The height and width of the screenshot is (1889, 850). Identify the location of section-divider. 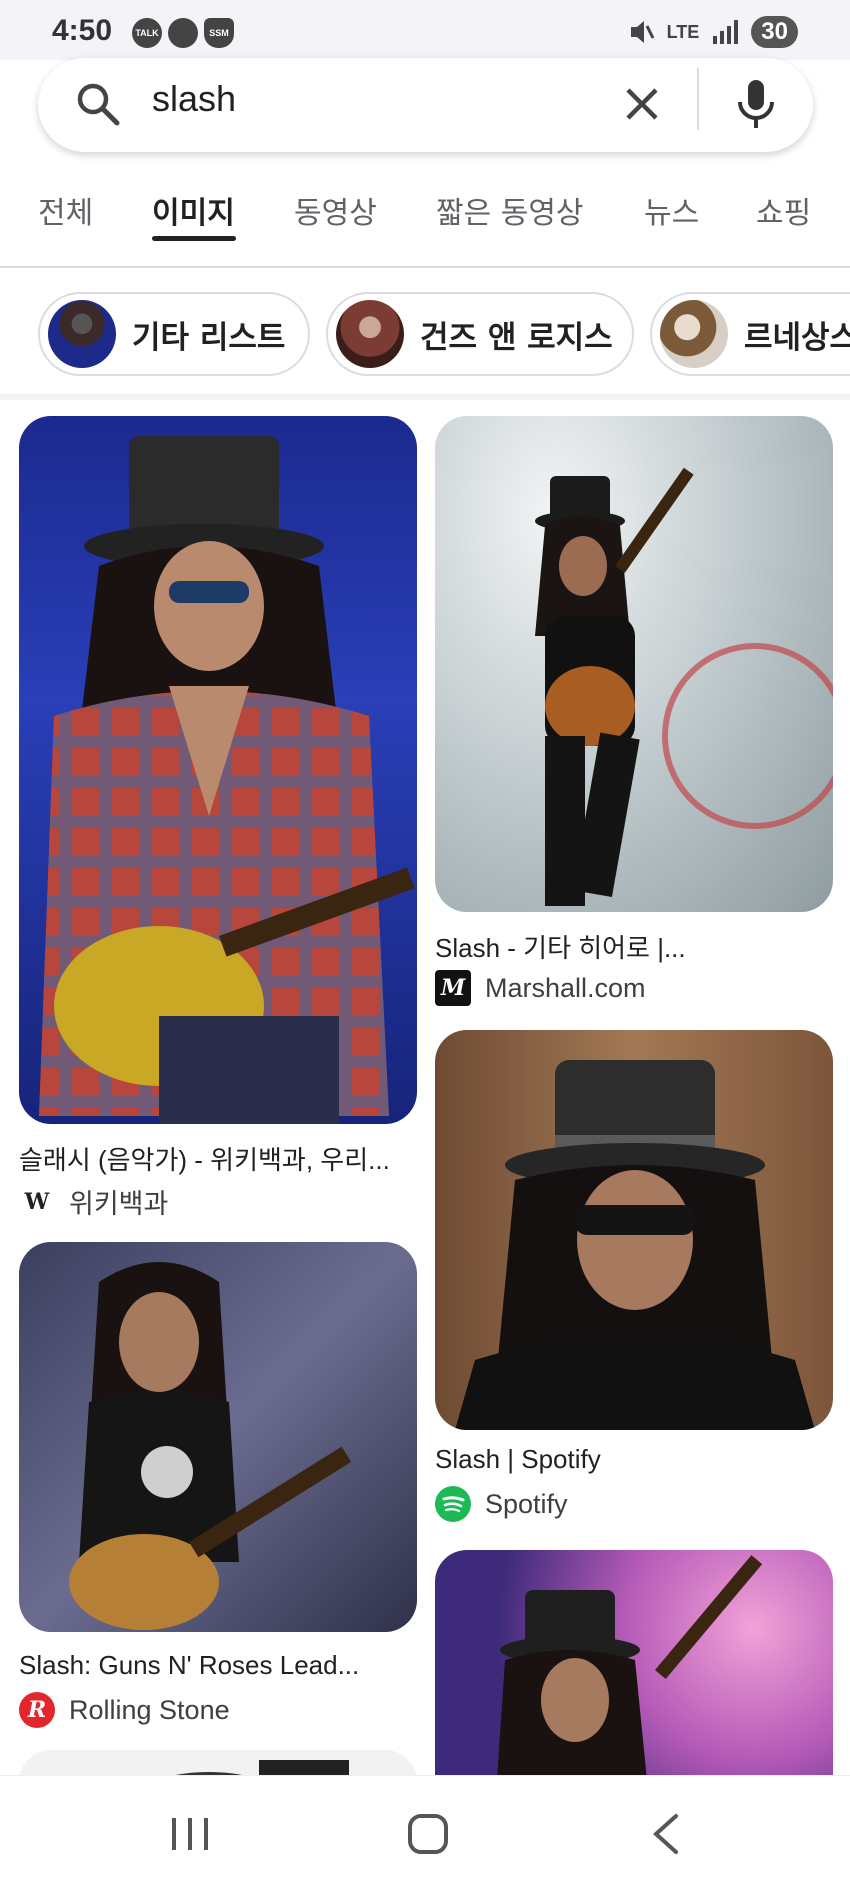
(425, 397).